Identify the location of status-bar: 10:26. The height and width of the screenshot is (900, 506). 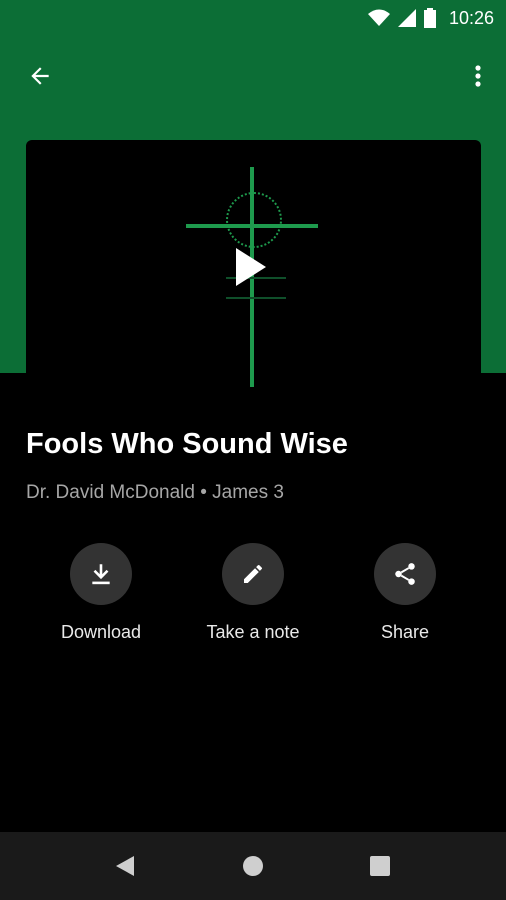
(253, 18).